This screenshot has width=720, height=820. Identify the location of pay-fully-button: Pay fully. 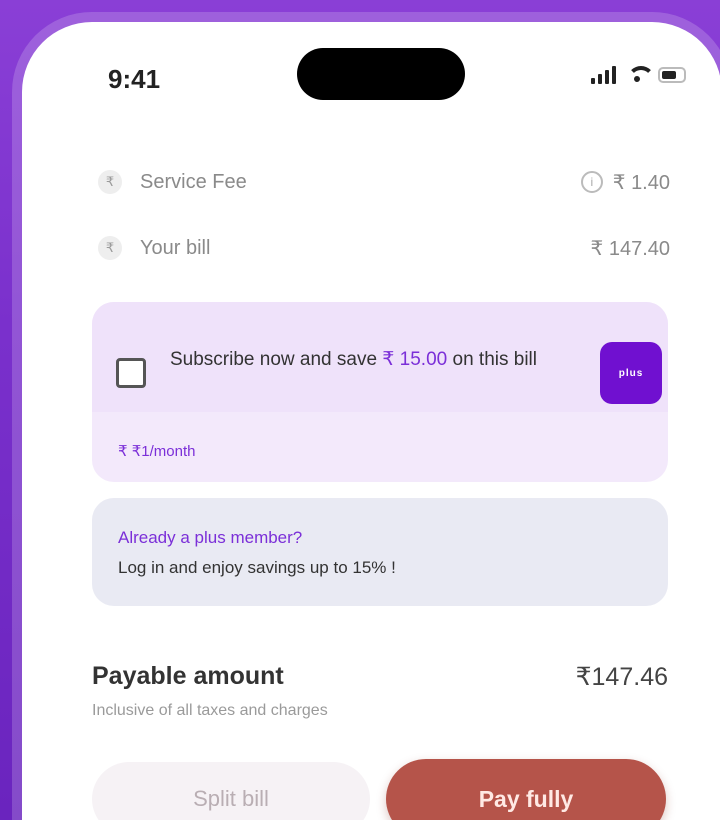
(526, 789).